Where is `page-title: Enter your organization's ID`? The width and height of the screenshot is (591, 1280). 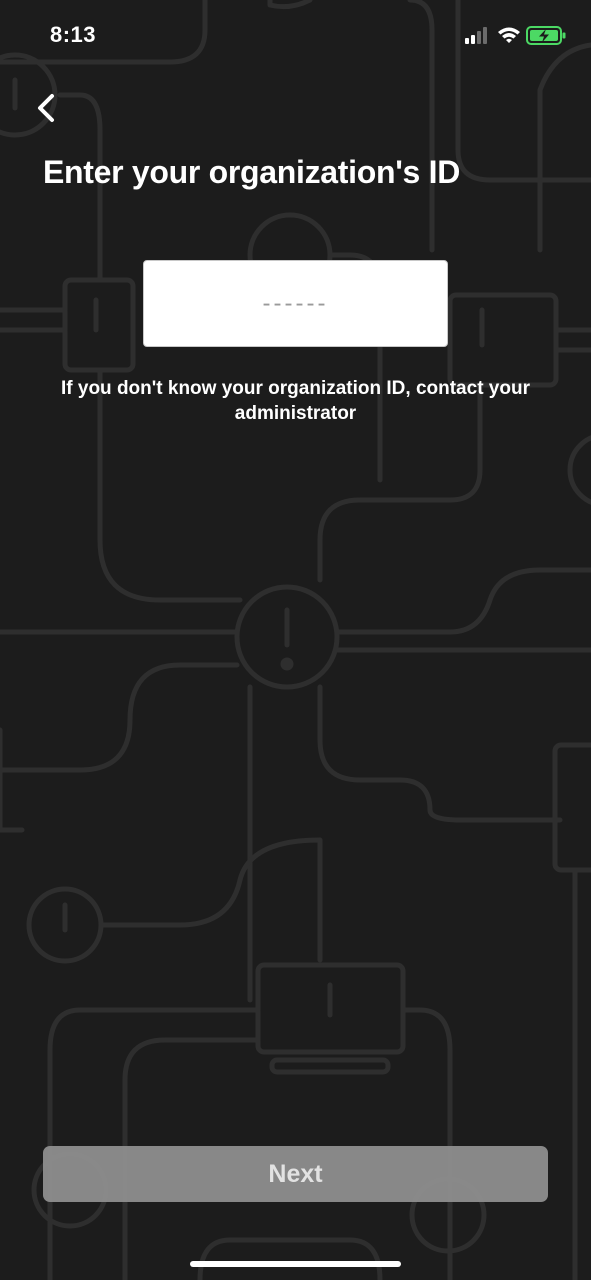 page-title: Enter your organization's ID is located at coordinates (252, 172).